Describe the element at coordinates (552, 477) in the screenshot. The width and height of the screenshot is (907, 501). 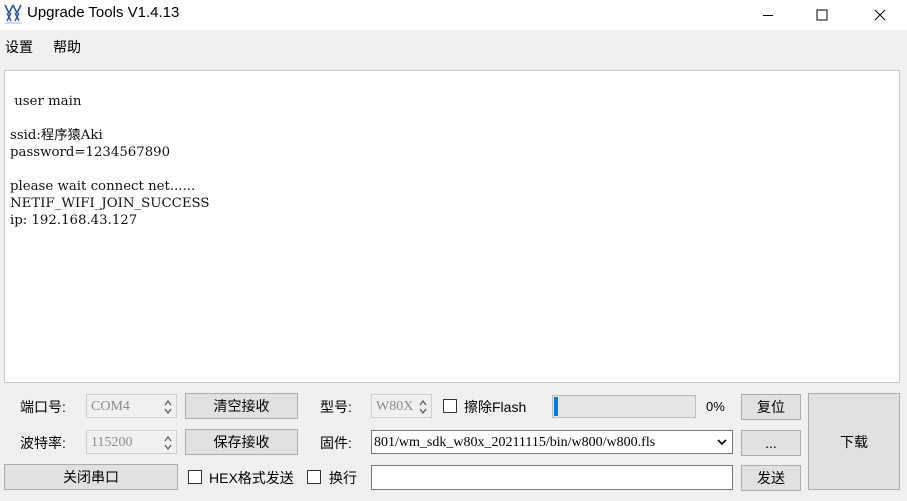
I see `send-input` at that location.